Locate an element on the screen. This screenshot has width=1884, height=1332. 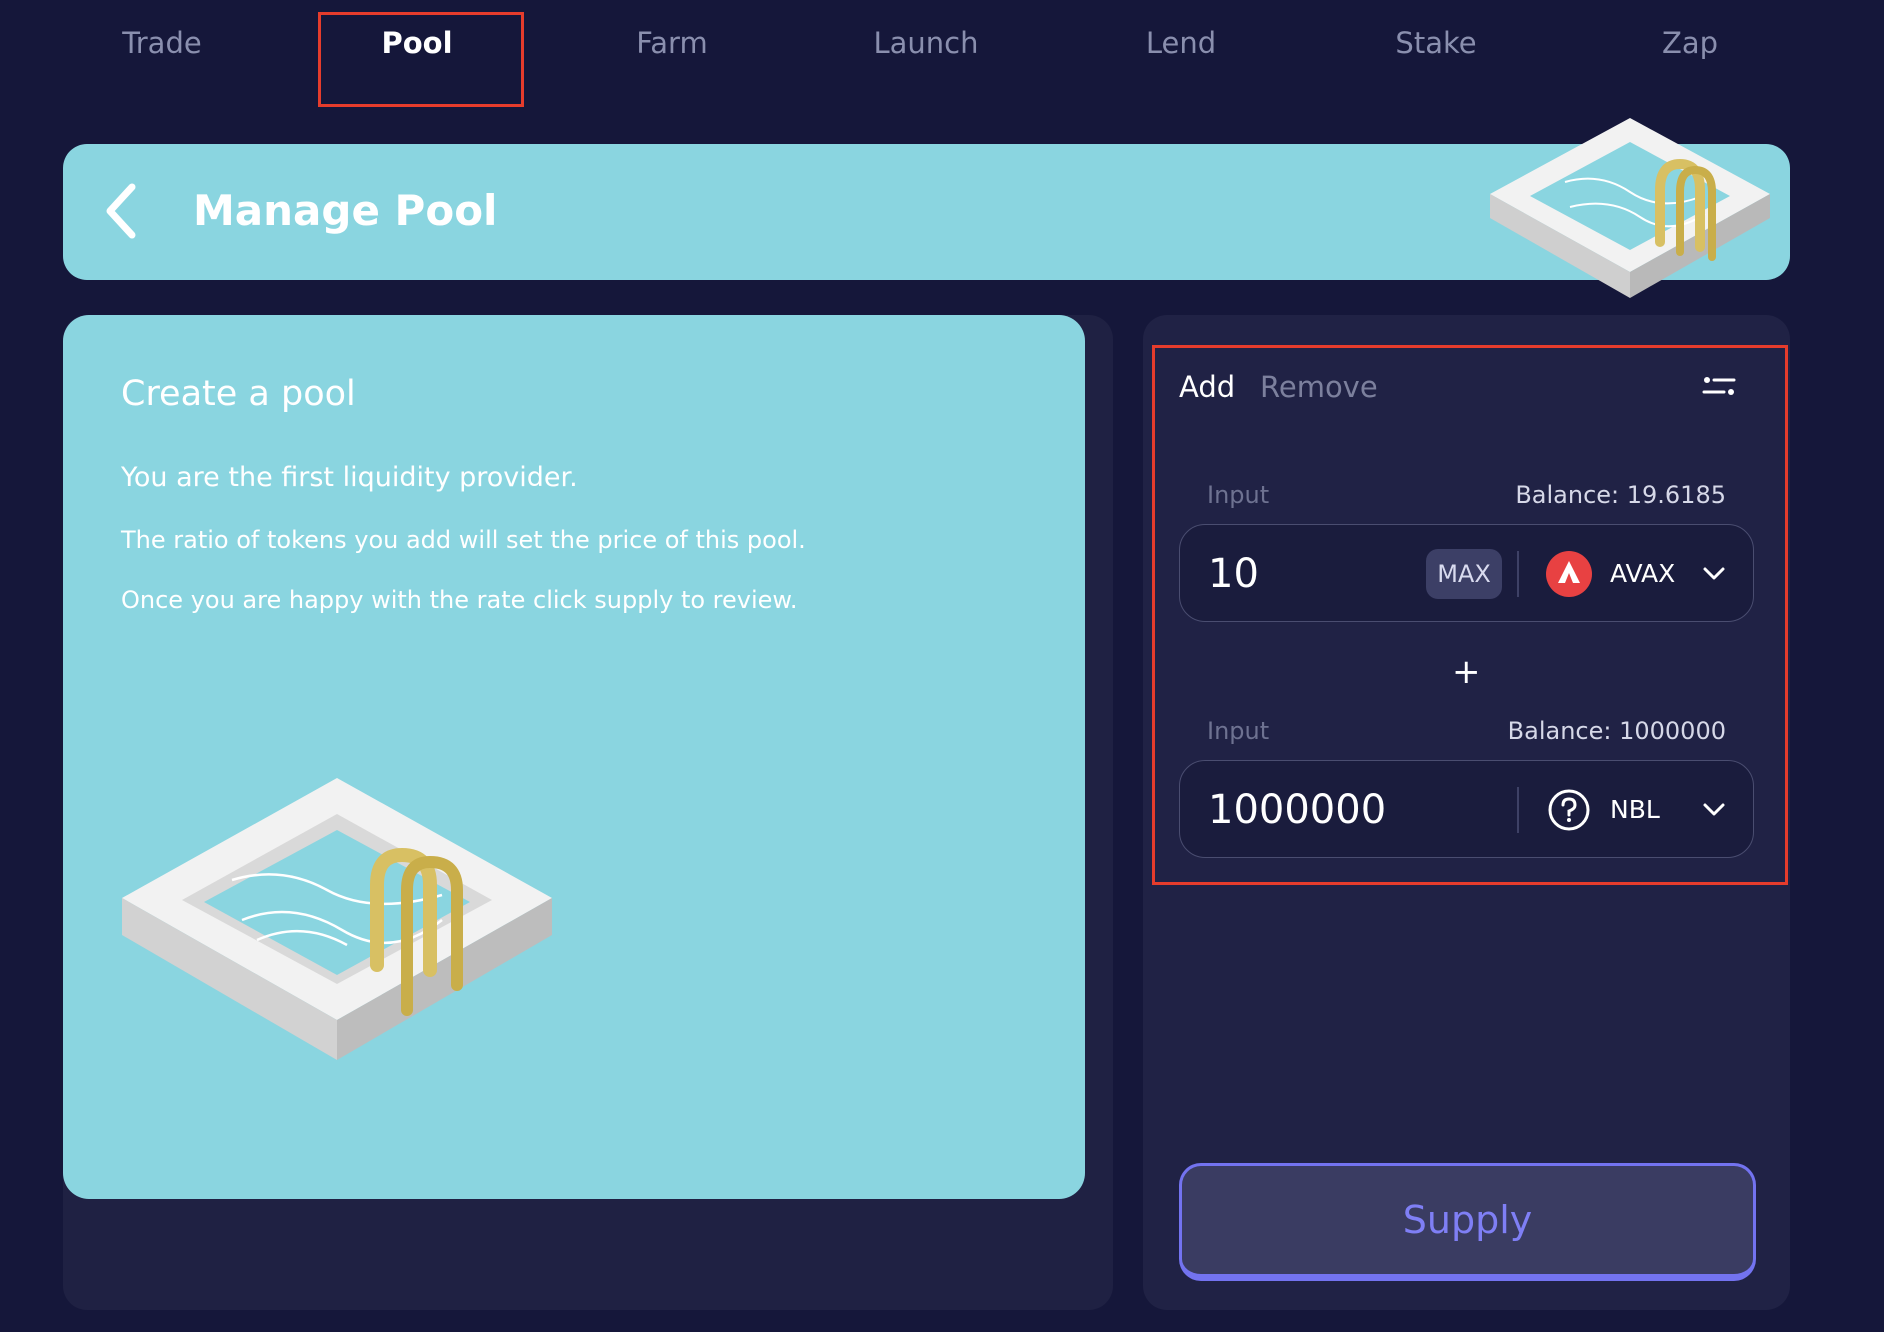
token-name-1: AVAX is located at coordinates (1642, 573).